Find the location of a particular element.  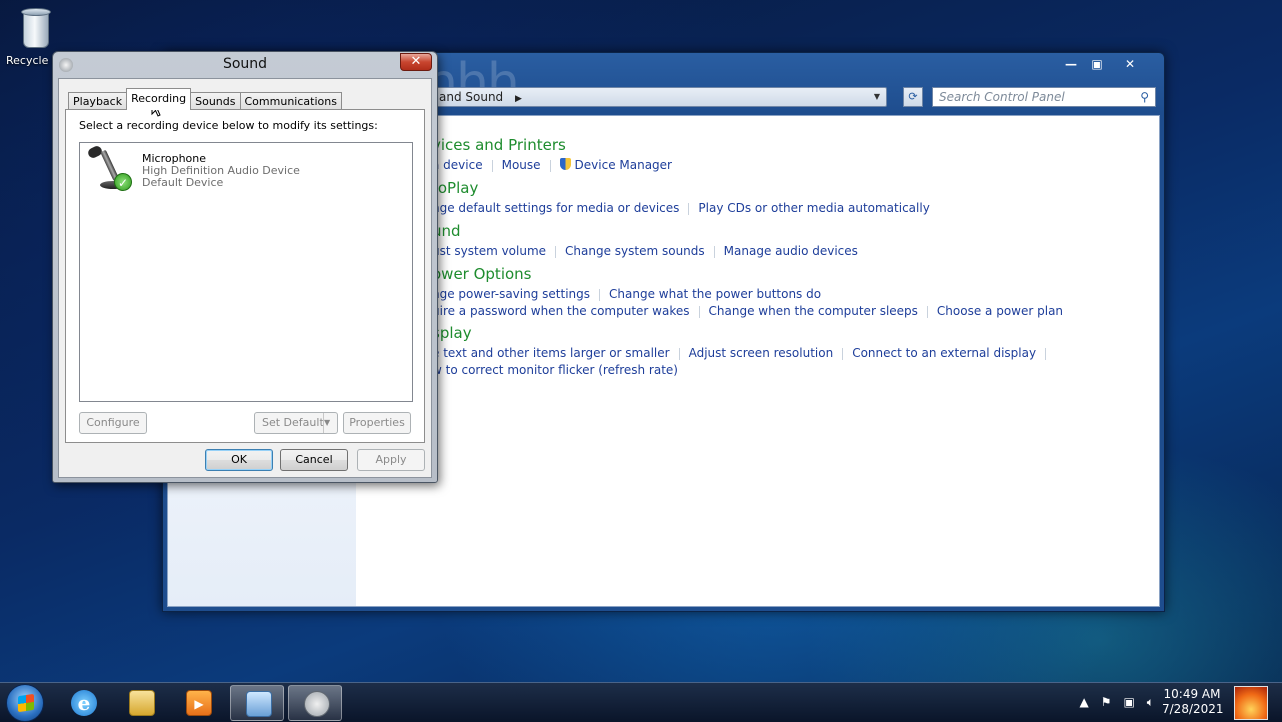

link-text-size: e text and other items larger or smaller is located at coordinates (551, 353).